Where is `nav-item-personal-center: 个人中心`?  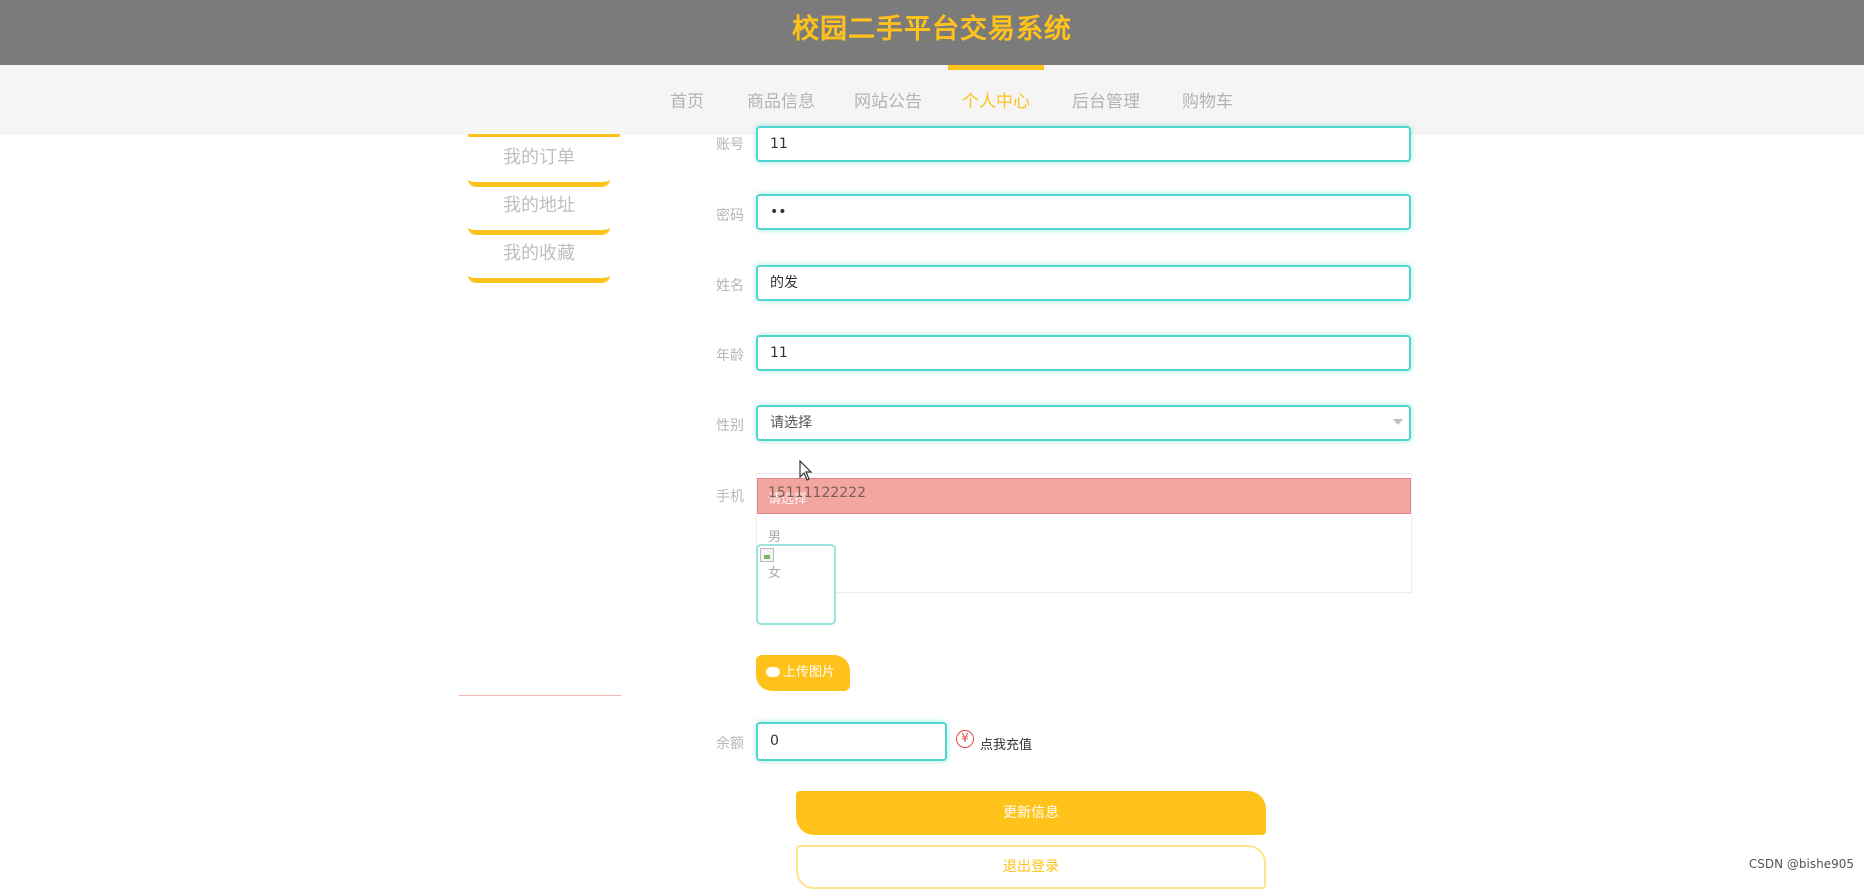 nav-item-personal-center: 个人中心 is located at coordinates (996, 100).